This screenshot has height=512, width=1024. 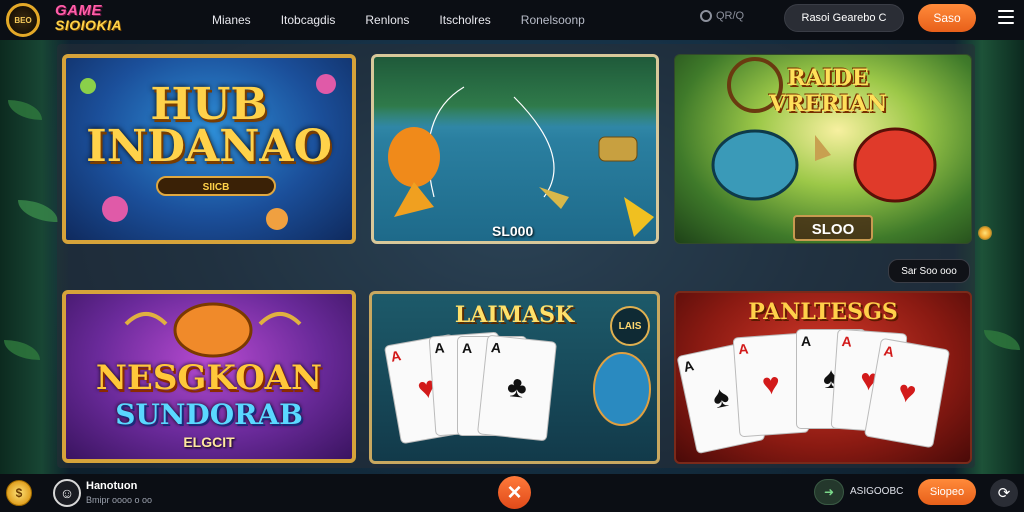 I want to click on logo-badge: BEO, so click(x=23, y=20).